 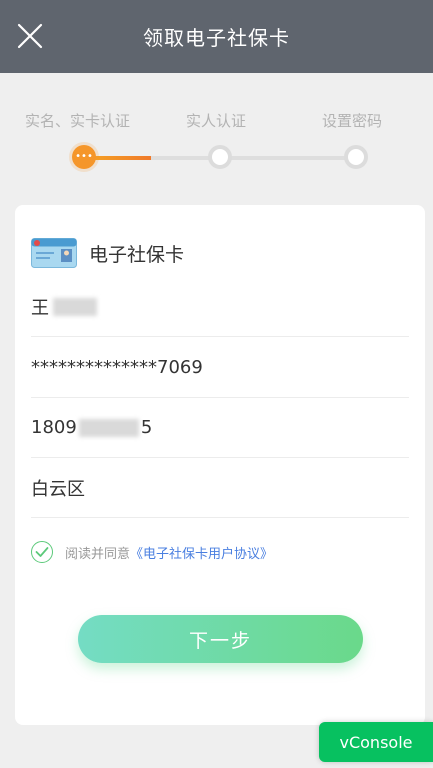 I want to click on phone-prefix: 1809, so click(x=54, y=427).